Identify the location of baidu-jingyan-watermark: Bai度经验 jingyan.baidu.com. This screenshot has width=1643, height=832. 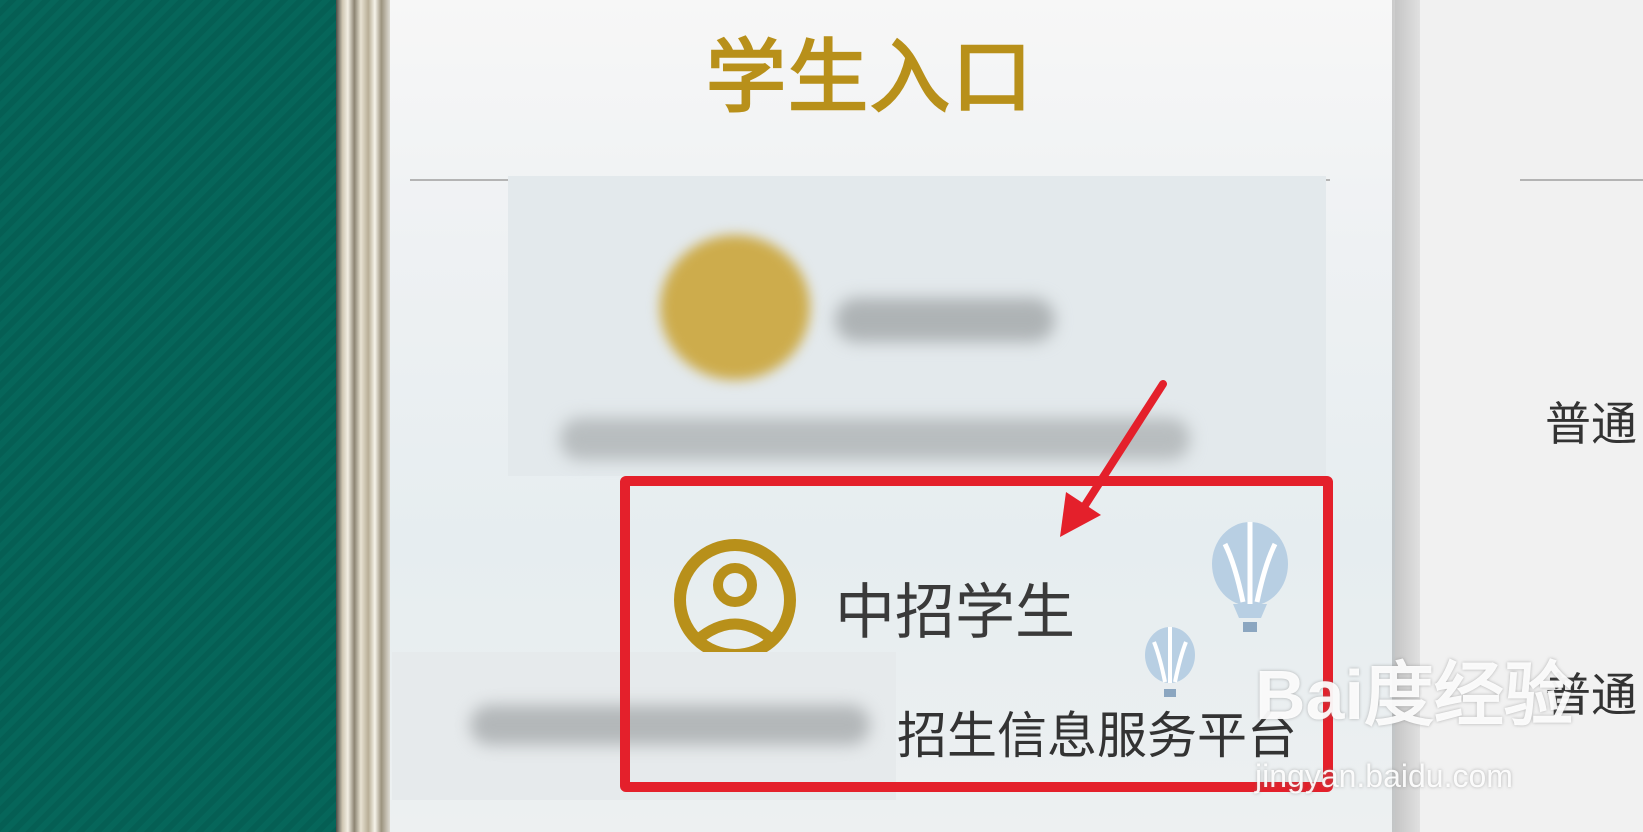
(1414, 725).